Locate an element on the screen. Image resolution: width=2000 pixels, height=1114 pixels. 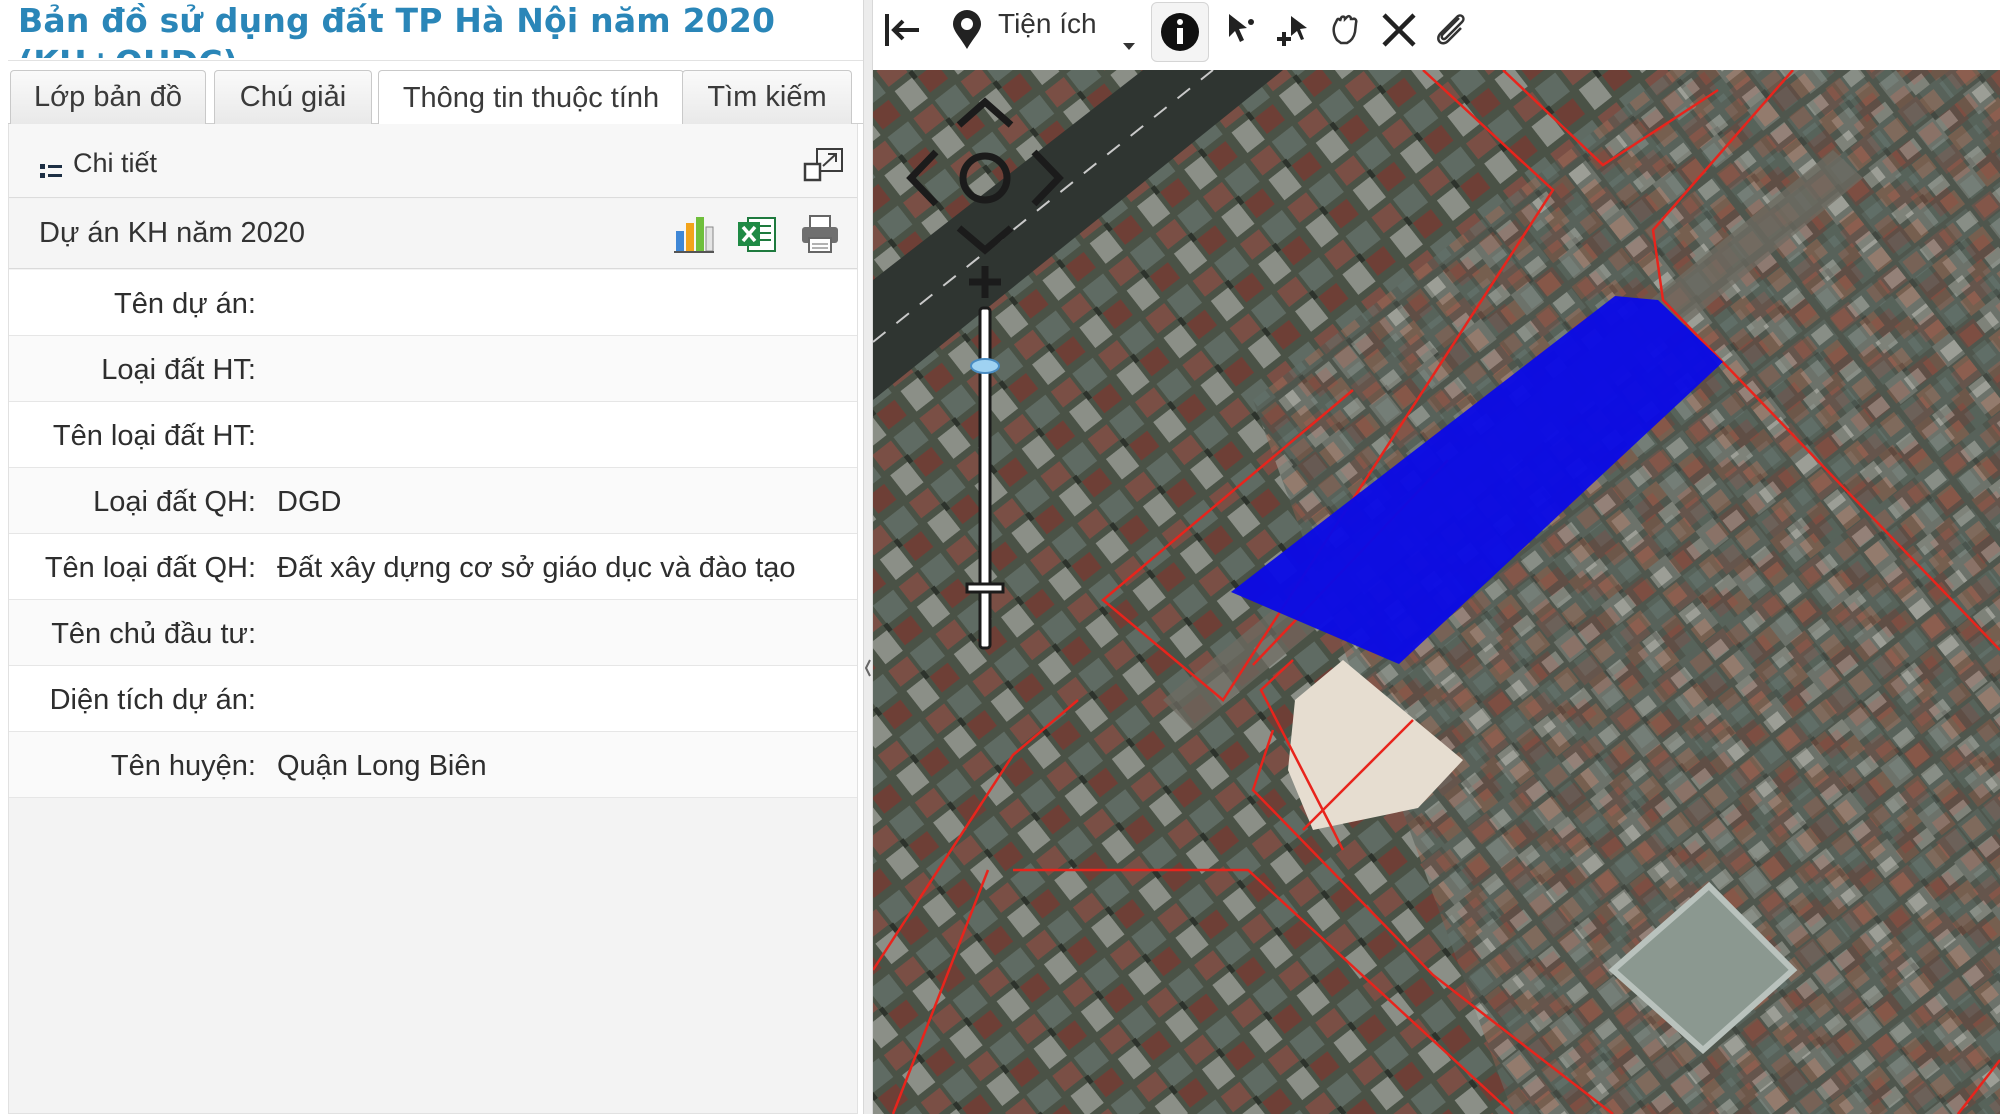
attr-row-project-name: Tên dự án: is located at coordinates (433, 303).